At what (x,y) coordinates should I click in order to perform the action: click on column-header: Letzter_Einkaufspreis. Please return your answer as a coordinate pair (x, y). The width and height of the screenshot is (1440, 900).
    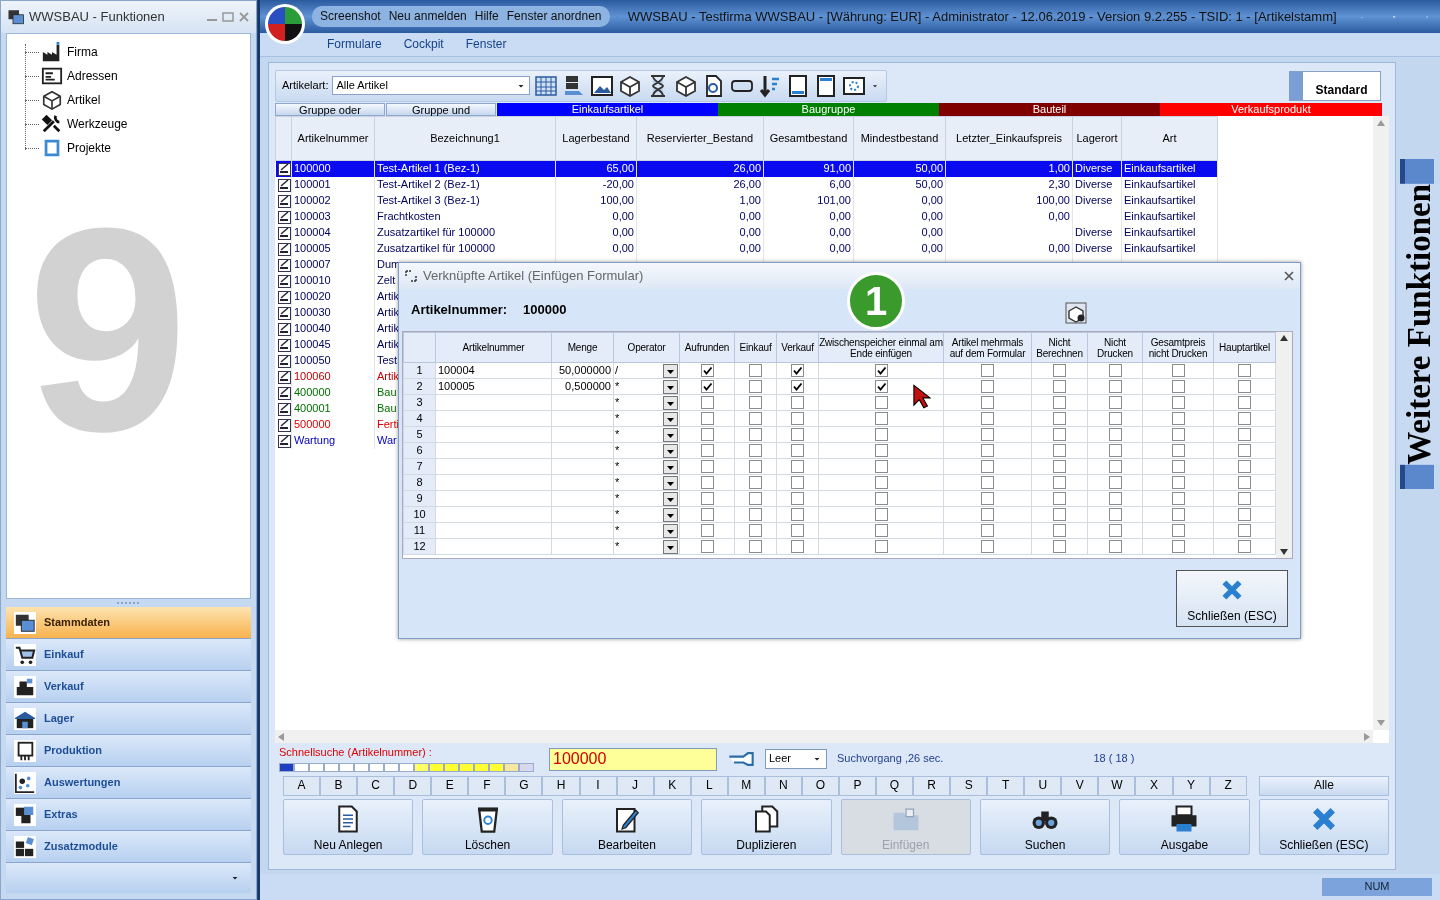
    Looking at the image, I should click on (1009, 138).